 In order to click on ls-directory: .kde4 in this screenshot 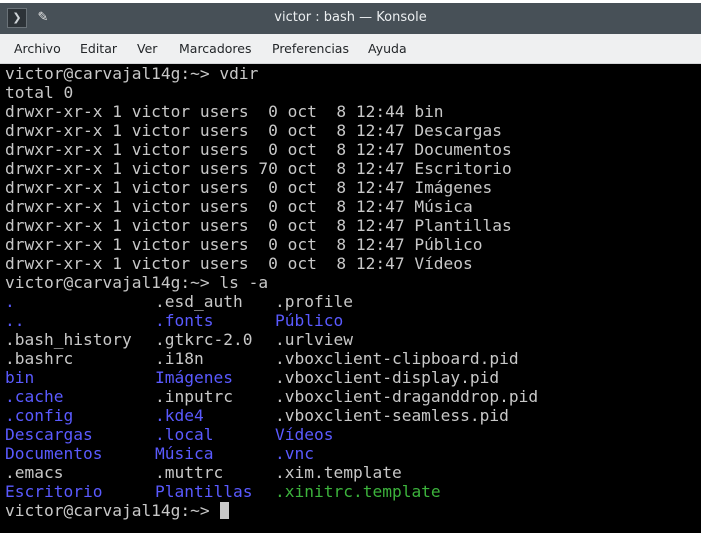, I will do `click(179, 415)`.